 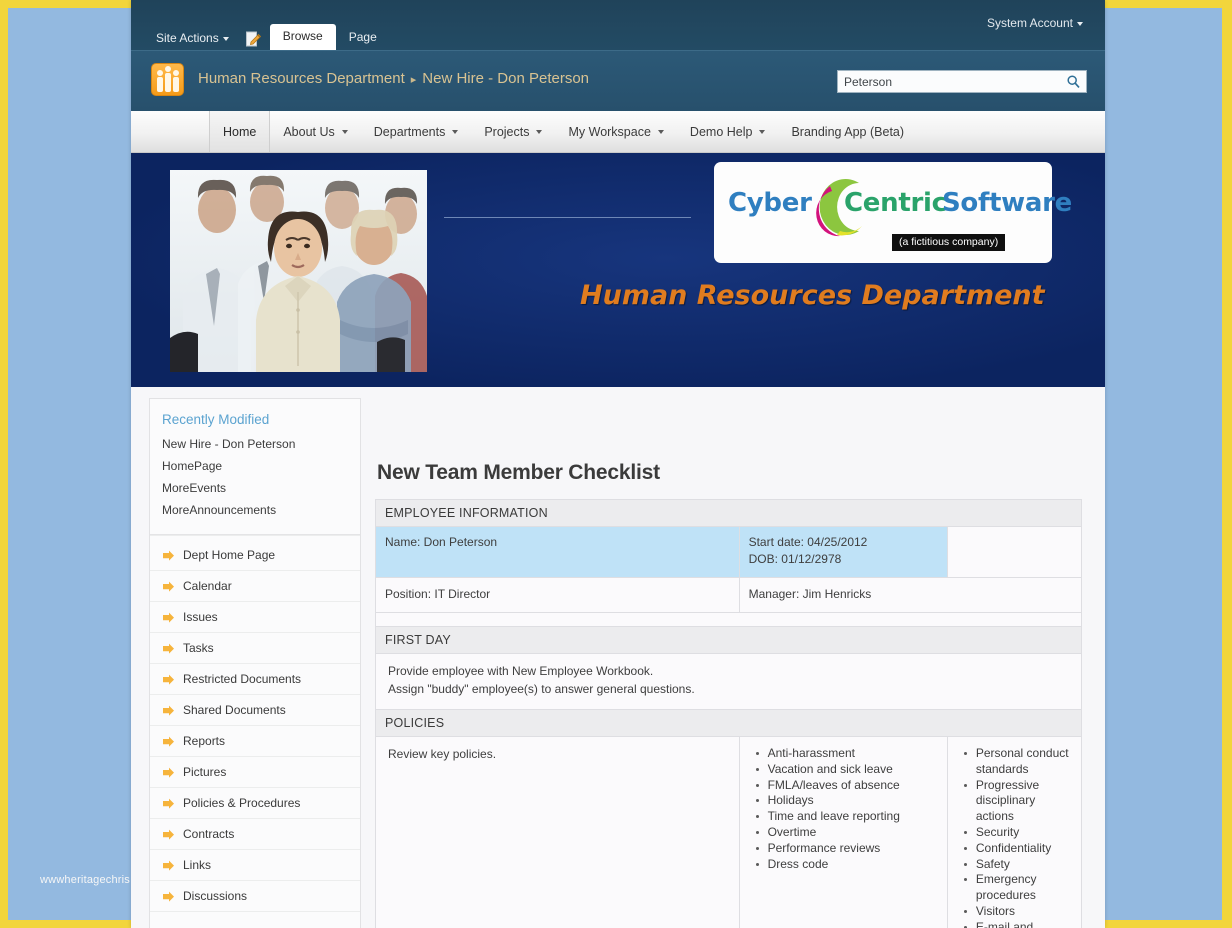 What do you see at coordinates (1035, 23) in the screenshot?
I see `system-account-menu: System Account` at bounding box center [1035, 23].